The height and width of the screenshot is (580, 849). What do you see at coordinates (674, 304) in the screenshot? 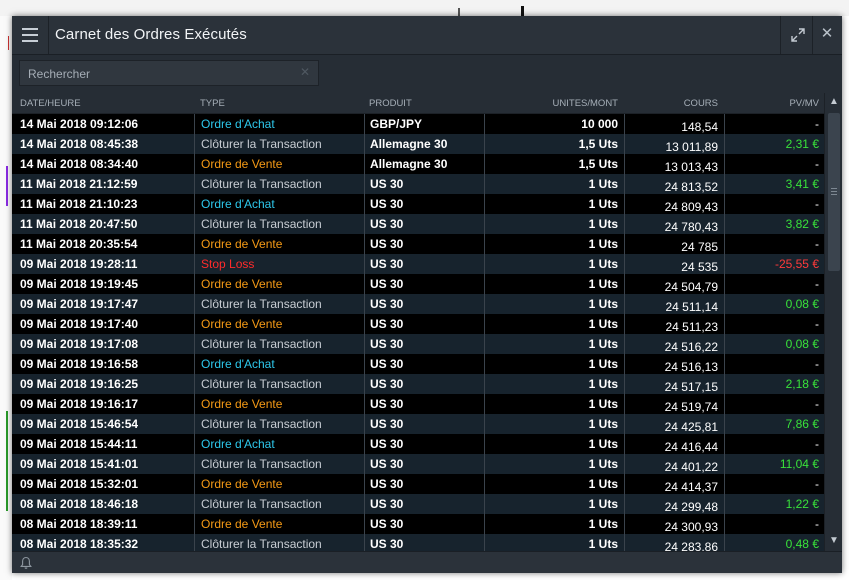
I see `row-price: 24 511,14` at bounding box center [674, 304].